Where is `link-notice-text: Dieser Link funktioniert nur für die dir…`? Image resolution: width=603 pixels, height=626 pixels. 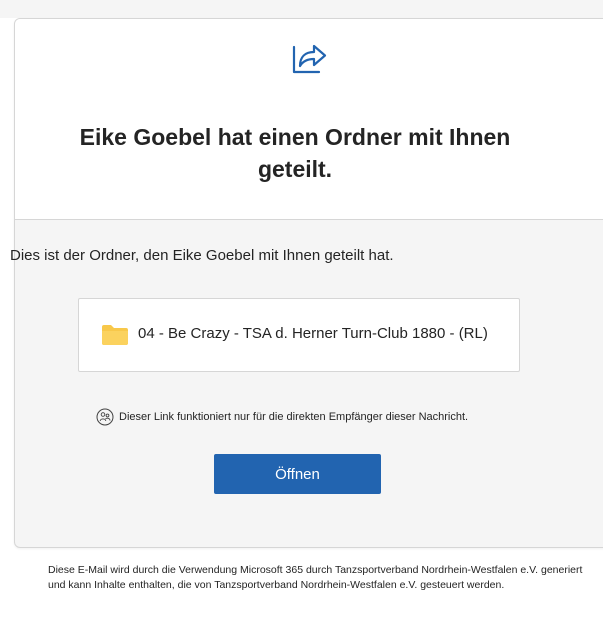
link-notice-text: Dieser Link funktioniert nur für die dir… is located at coordinates (294, 417).